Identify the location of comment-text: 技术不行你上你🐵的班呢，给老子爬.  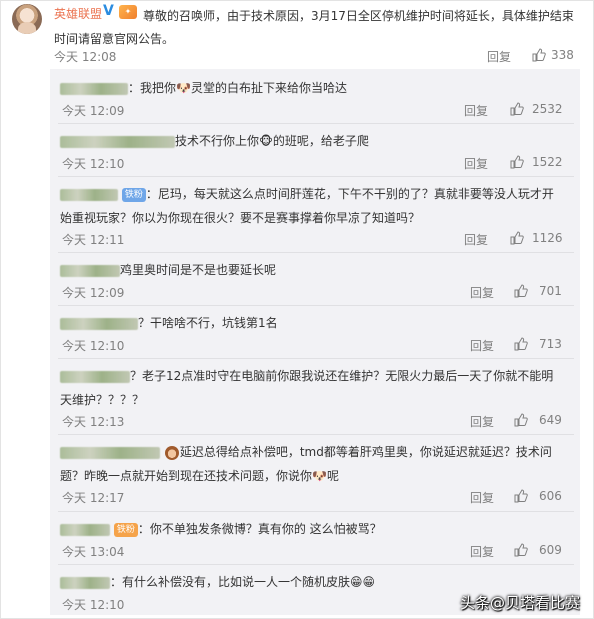
(272, 141).